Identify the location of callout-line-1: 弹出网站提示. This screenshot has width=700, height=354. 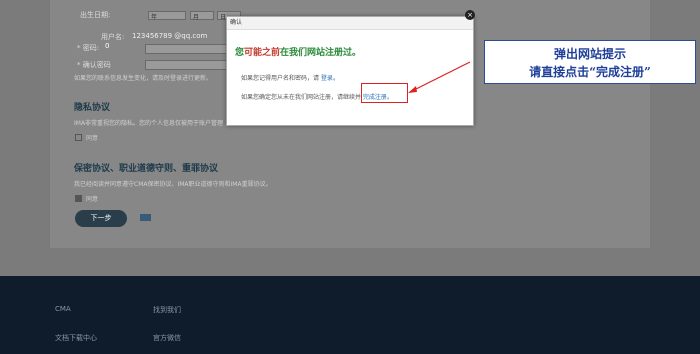
(589, 54).